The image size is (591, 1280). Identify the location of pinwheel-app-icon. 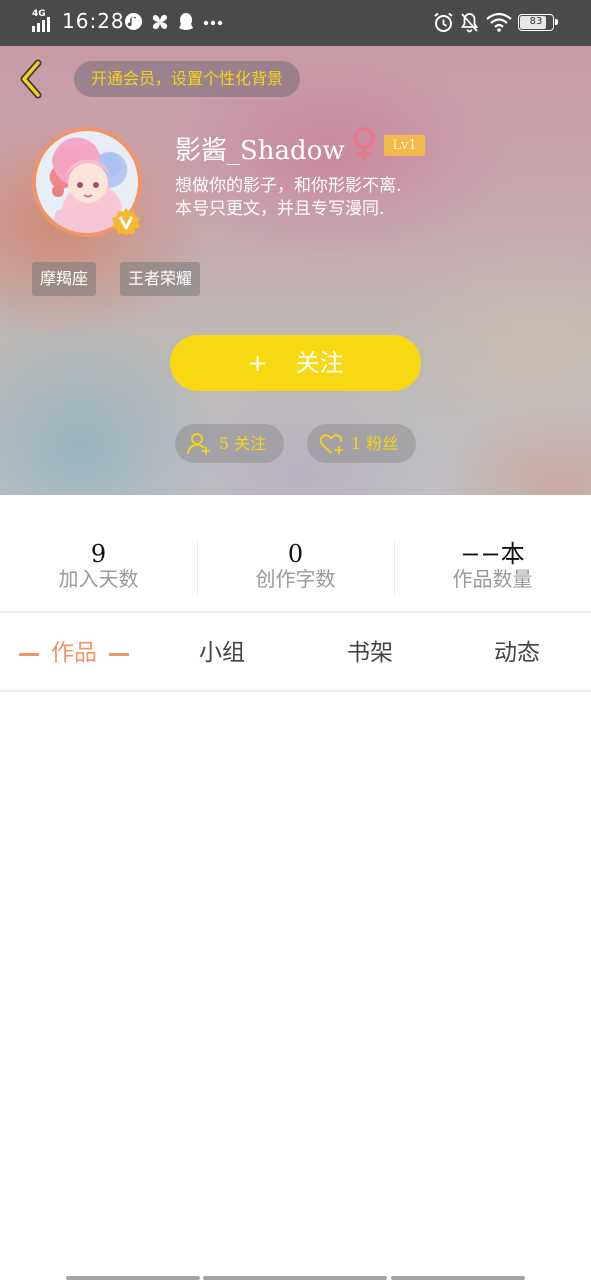
(160, 22).